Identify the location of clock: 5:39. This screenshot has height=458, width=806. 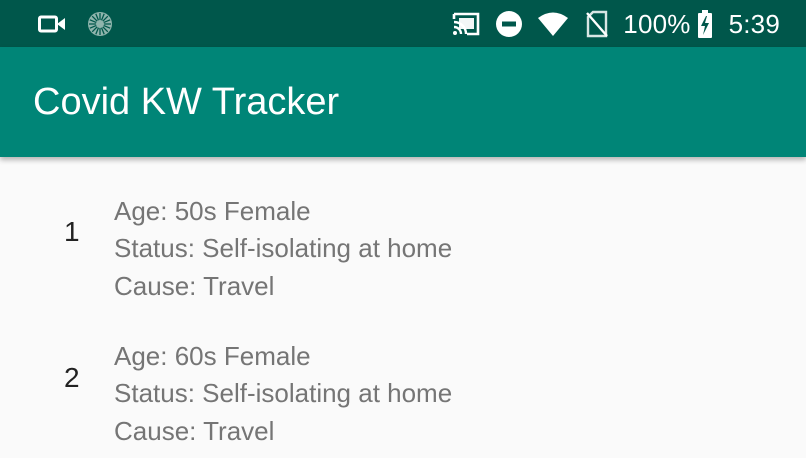
(754, 23).